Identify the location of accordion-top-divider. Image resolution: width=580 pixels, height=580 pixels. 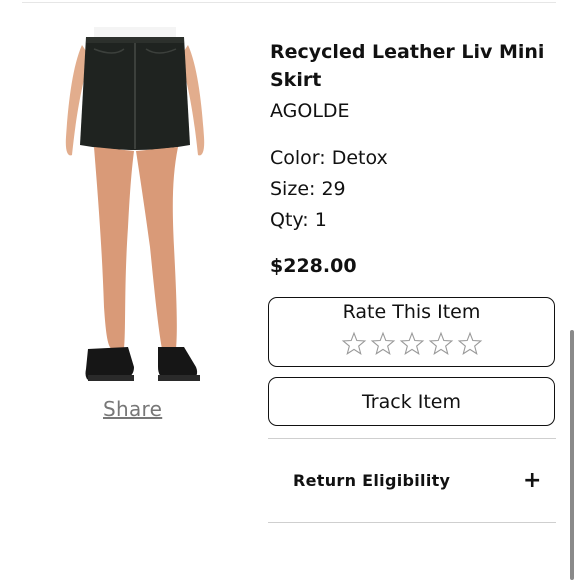
(412, 438).